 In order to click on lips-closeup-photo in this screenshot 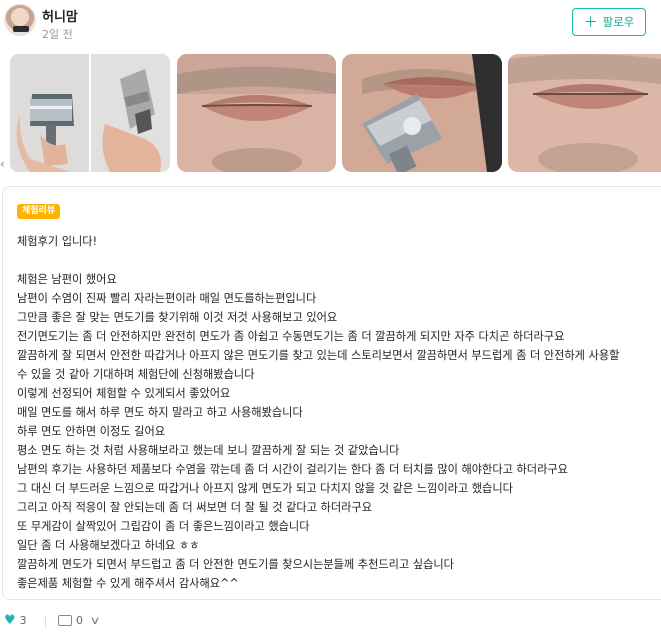, I will do `click(584, 113)`.